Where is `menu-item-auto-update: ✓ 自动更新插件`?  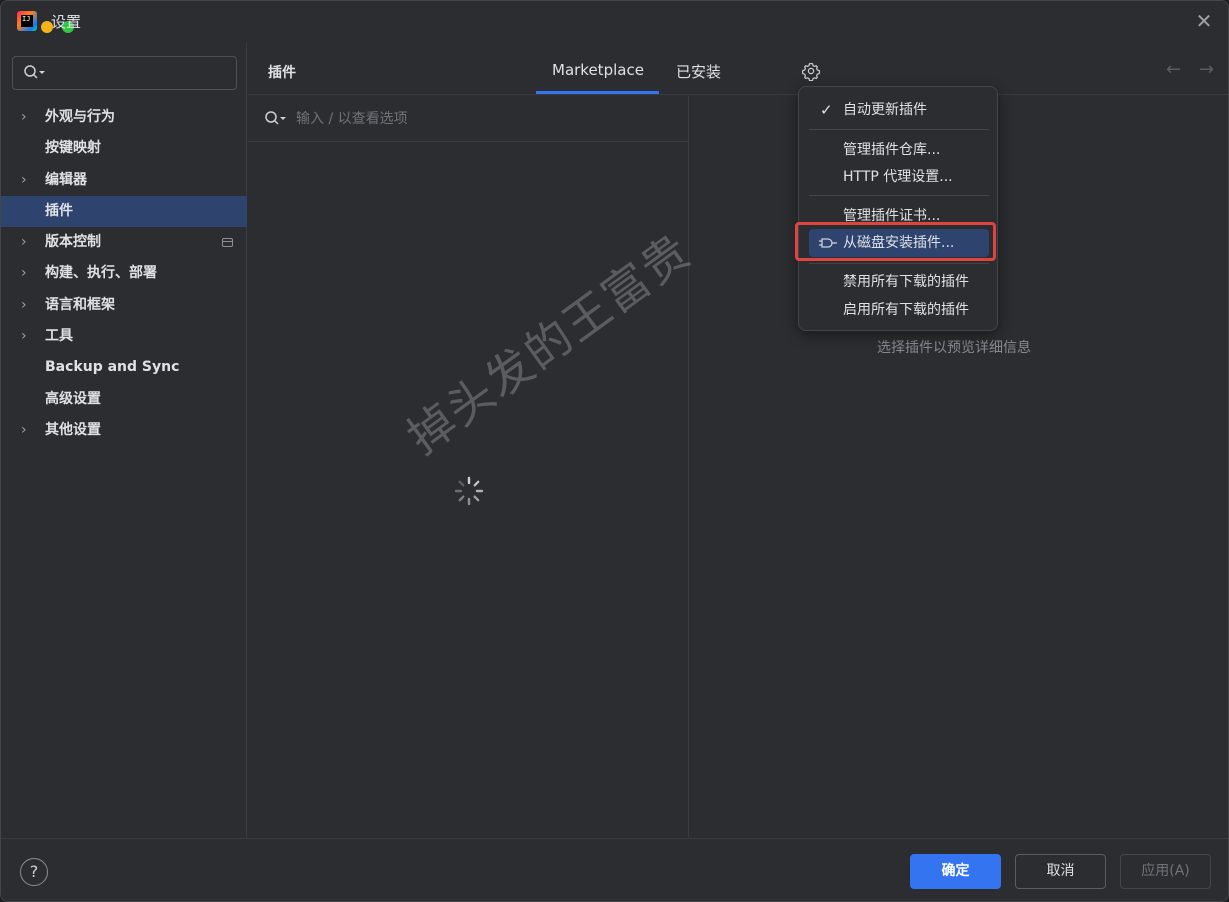
menu-item-auto-update: ✓ 自动更新插件 is located at coordinates (899, 110).